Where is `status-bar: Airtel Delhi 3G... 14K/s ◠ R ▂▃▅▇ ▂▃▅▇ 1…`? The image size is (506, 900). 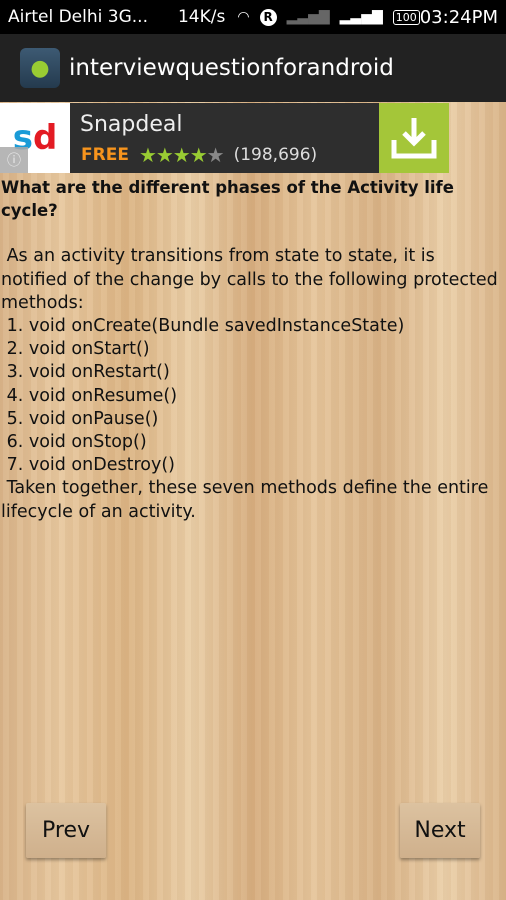
status-bar: Airtel Delhi 3G... 14K/s ◠ R ▂▃▅▇ ▂▃▅▇ 1… is located at coordinates (253, 17).